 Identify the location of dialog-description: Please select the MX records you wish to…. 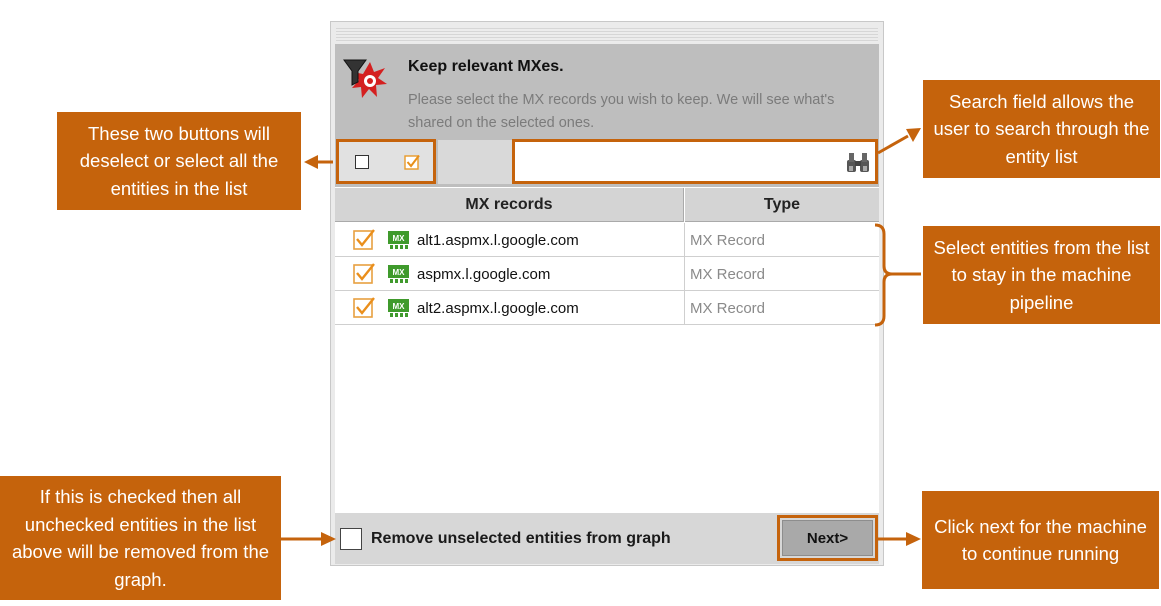
(621, 111).